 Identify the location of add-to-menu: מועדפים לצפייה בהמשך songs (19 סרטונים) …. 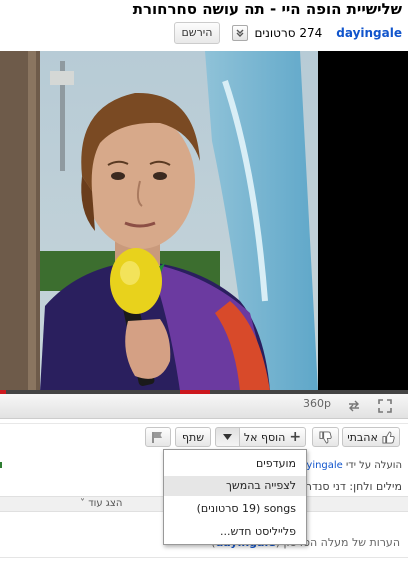
(235, 497).